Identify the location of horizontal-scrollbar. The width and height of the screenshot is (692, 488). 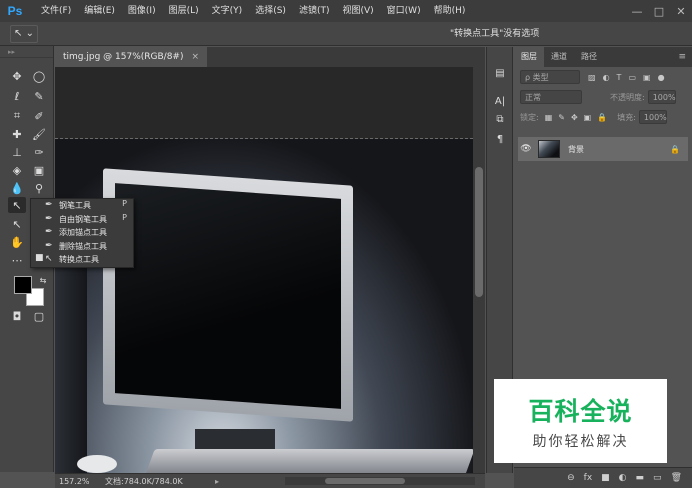
(380, 481).